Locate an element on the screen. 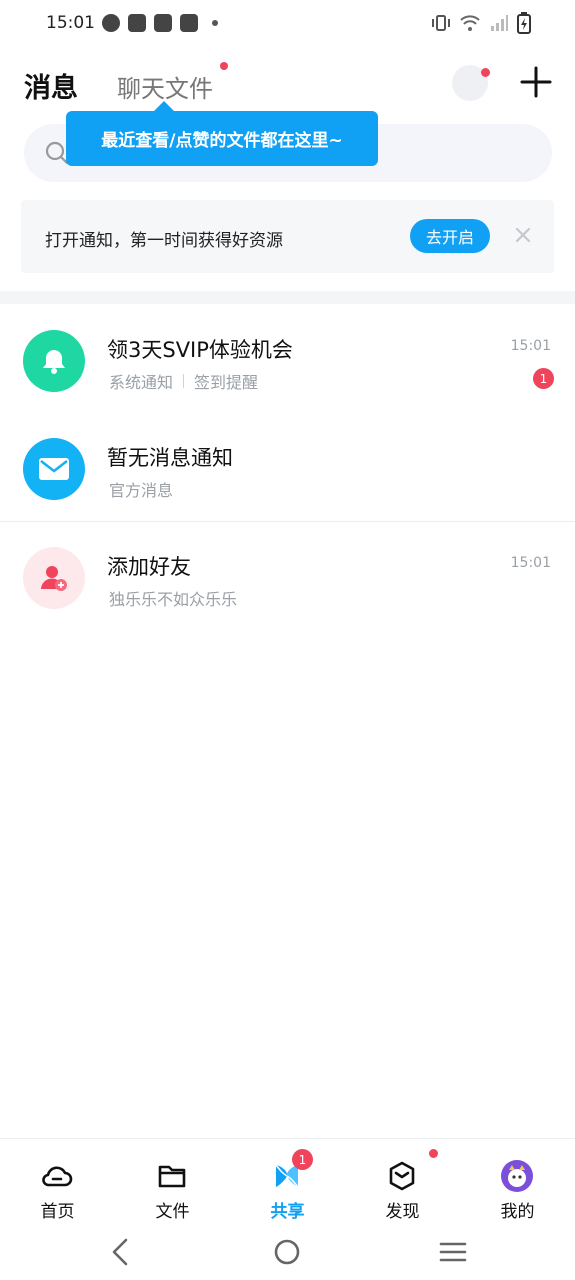 This screenshot has height=1280, width=575. message-title: 添加好友 is located at coordinates (149, 567).